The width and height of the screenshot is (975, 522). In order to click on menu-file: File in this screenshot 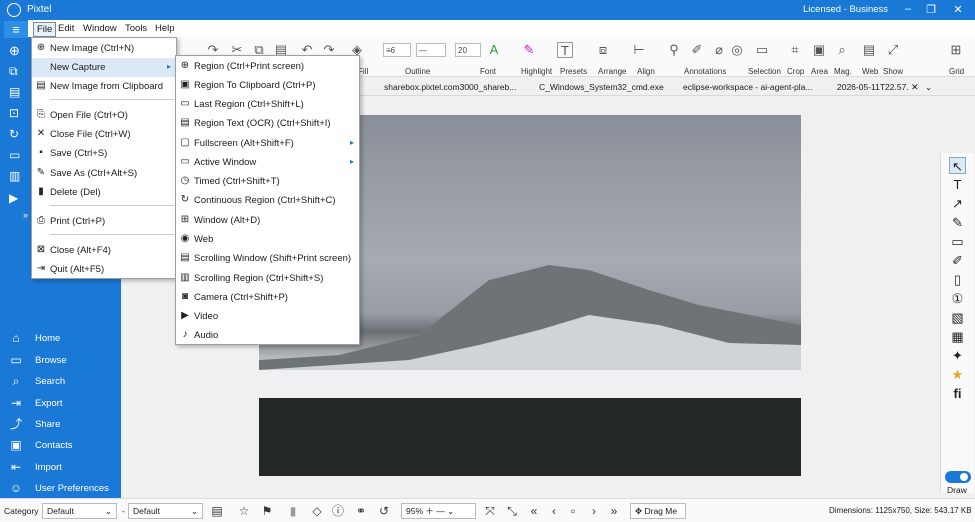, I will do `click(45, 29)`.